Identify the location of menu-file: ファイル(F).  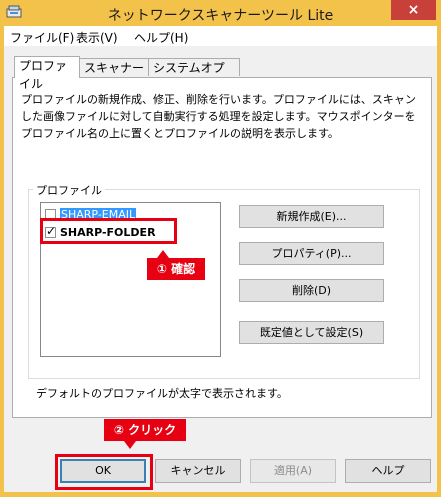
(42, 37).